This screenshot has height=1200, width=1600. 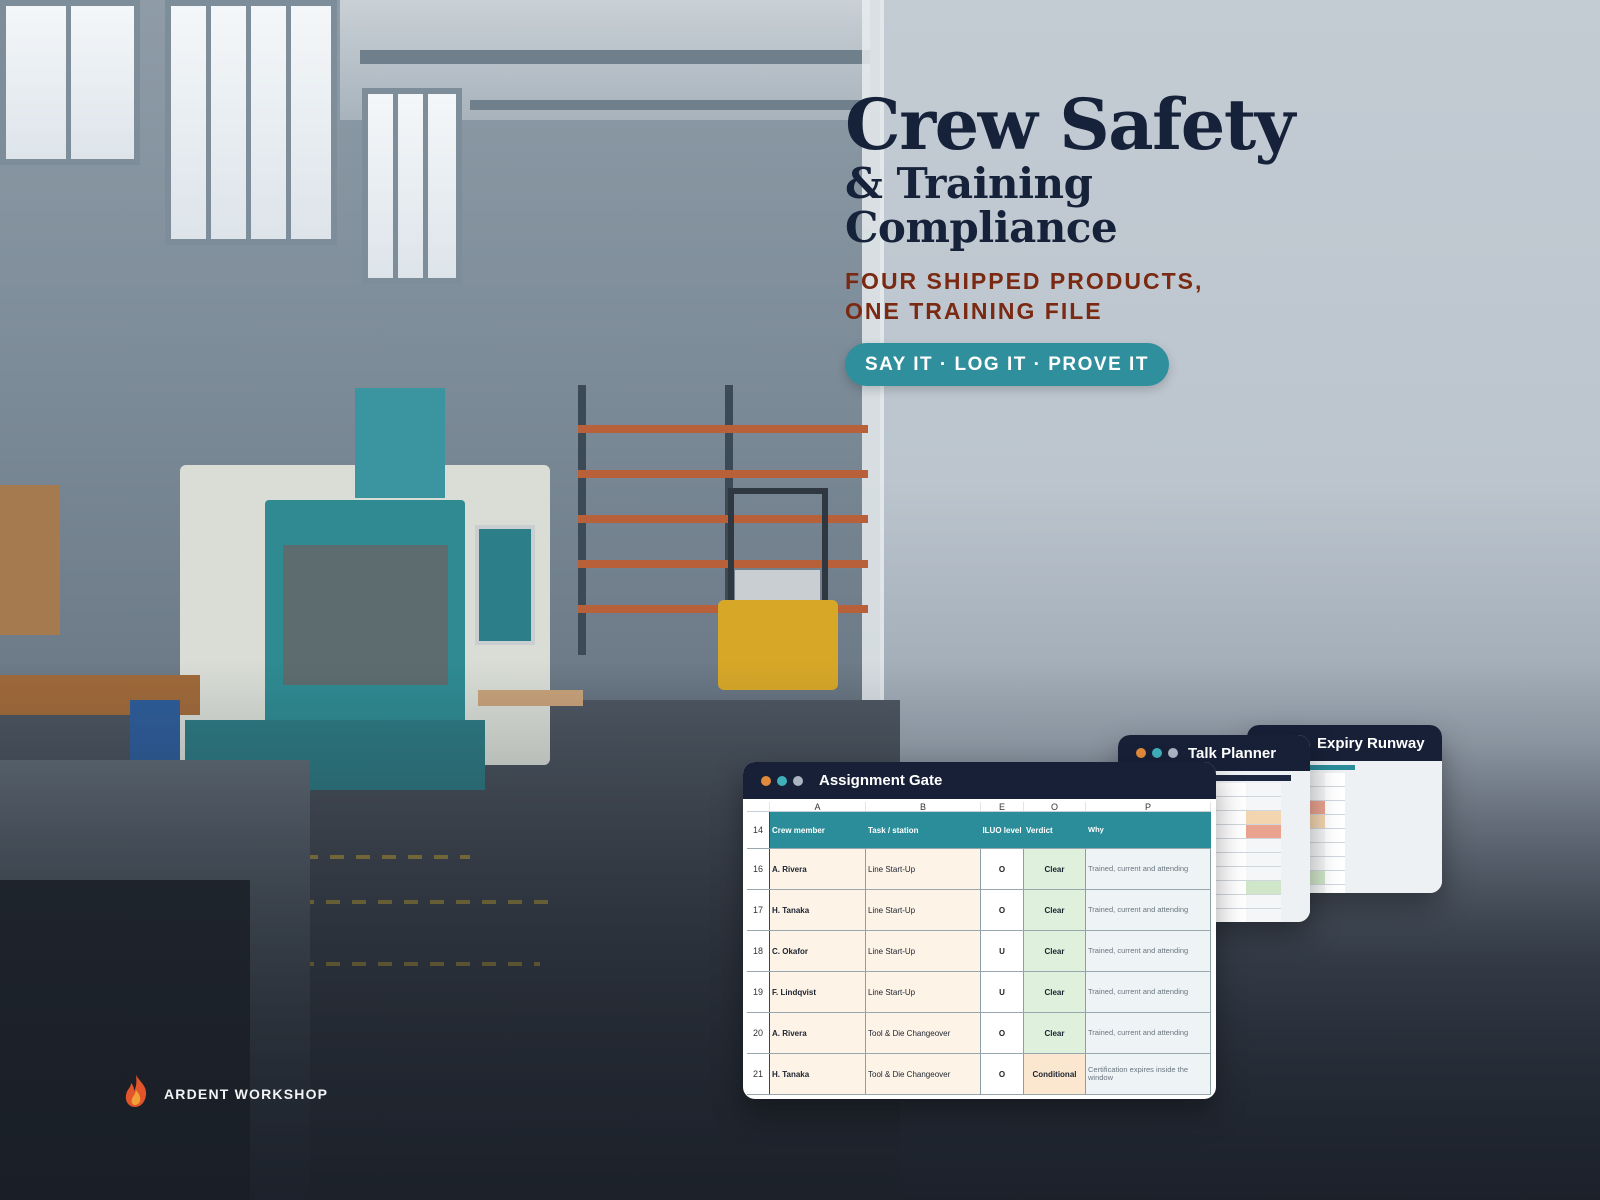 I want to click on window-title: Expiry Runway, so click(x=1371, y=743).